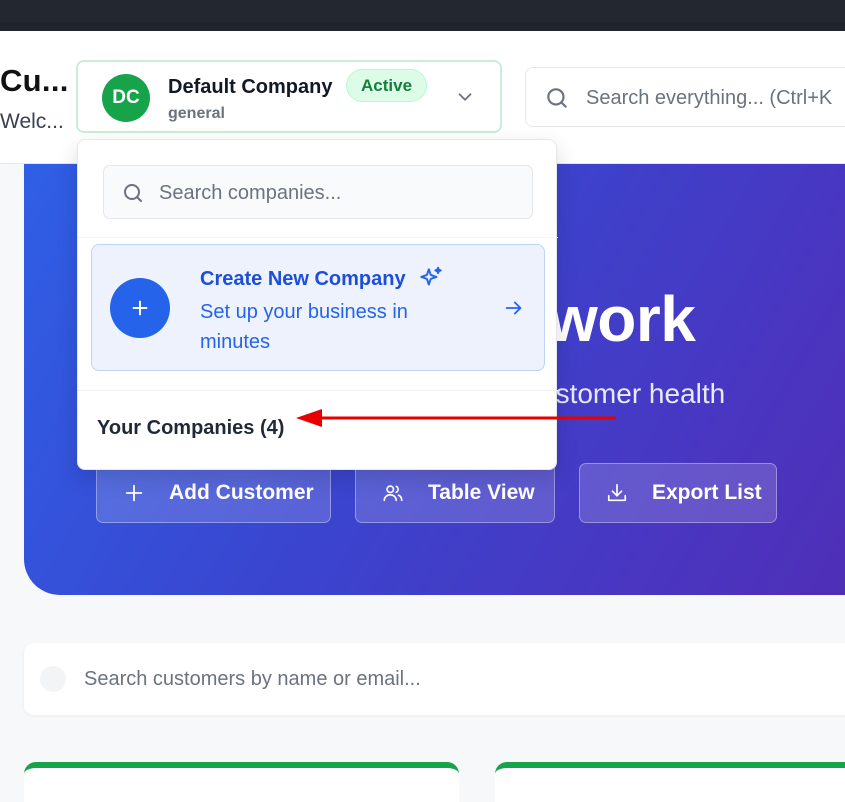 This screenshot has height=802, width=845. Describe the element at coordinates (304, 327) in the screenshot. I see `create-company-description: Set up your business in minutes` at that location.